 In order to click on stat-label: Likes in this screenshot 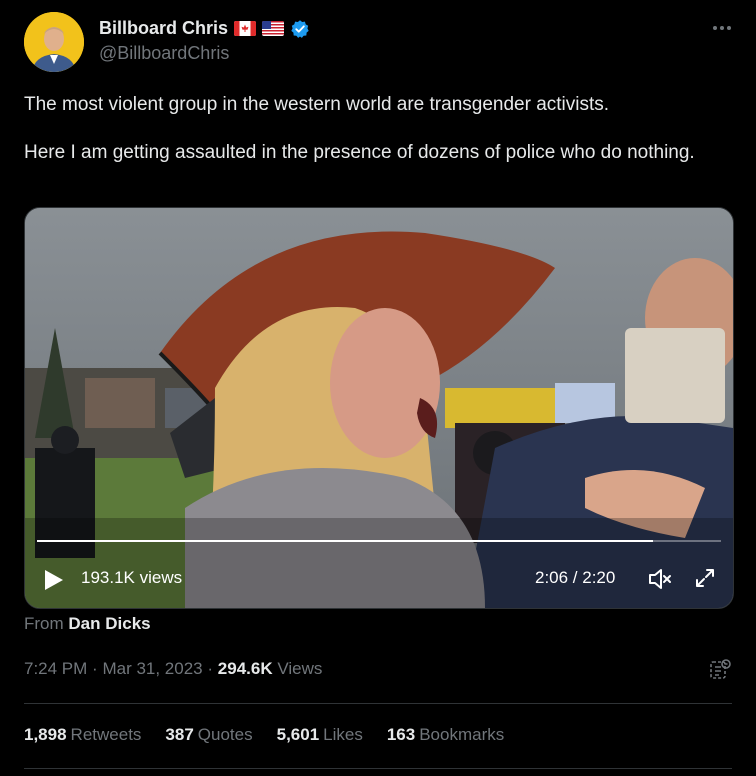, I will do `click(343, 734)`.